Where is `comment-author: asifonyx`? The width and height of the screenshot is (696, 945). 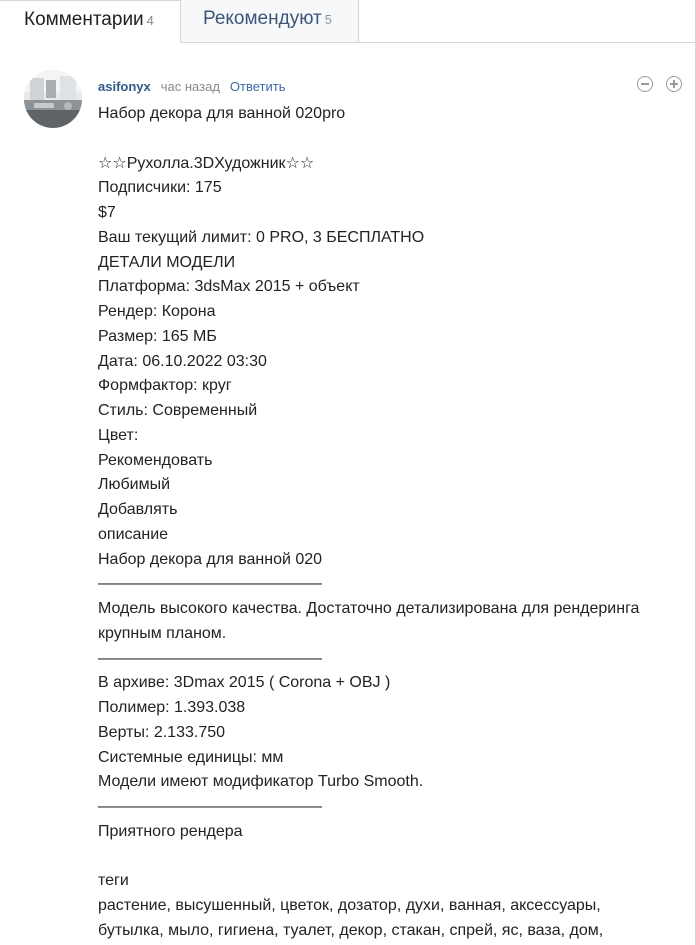
comment-author: asifonyx is located at coordinates (124, 86).